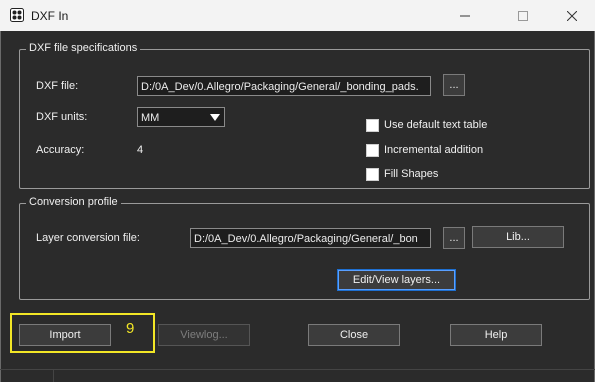 This screenshot has height=382, width=595. What do you see at coordinates (372, 174) in the screenshot?
I see `fill-shapes-checkbox` at bounding box center [372, 174].